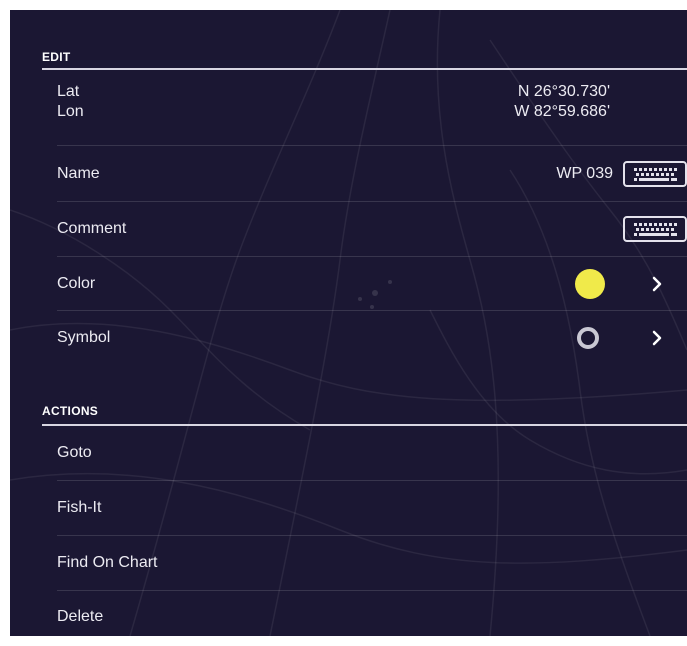 This screenshot has width=687, height=646. Describe the element at coordinates (364, 69) in the screenshot. I see `edit-section-divider` at that location.